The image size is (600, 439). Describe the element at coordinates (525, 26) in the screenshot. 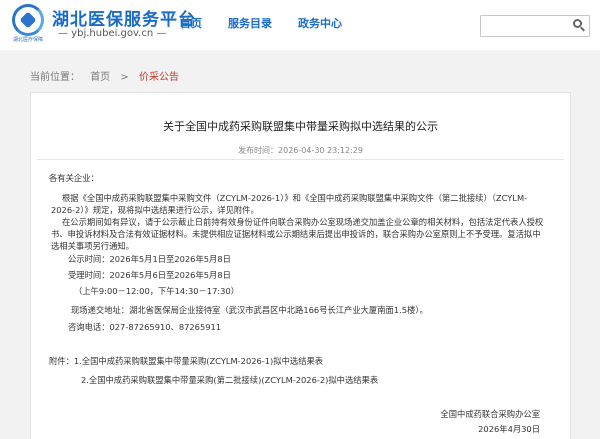

I see `search-input` at that location.